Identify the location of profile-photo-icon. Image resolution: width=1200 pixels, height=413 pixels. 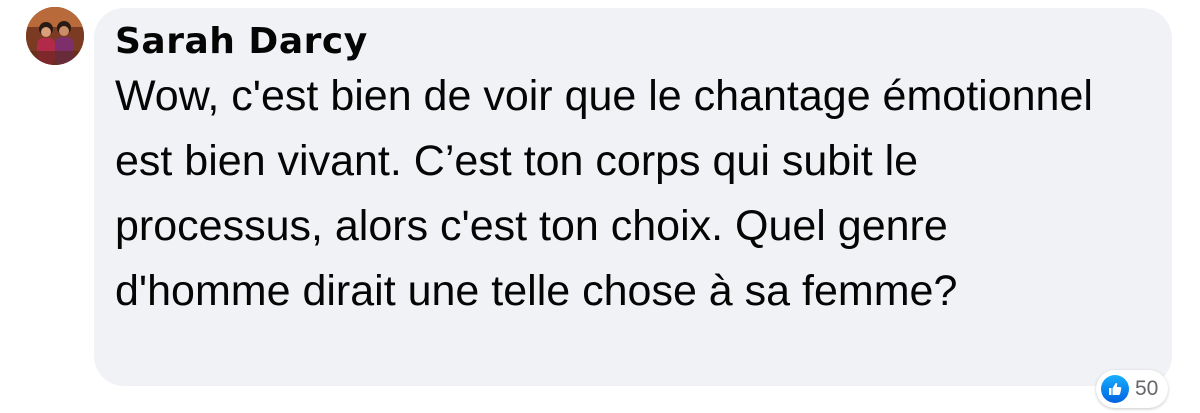
(55, 36).